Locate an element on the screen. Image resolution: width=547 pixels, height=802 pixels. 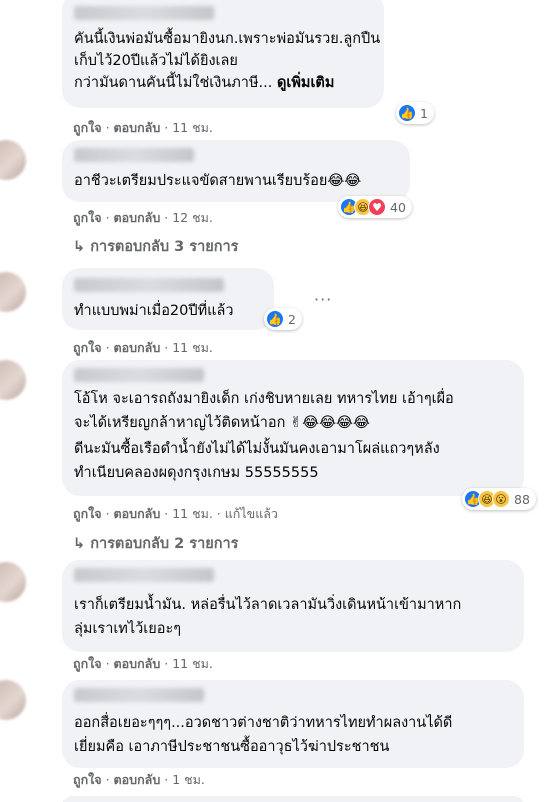
edited-label: แก้ไขแล้ว is located at coordinates (251, 513).